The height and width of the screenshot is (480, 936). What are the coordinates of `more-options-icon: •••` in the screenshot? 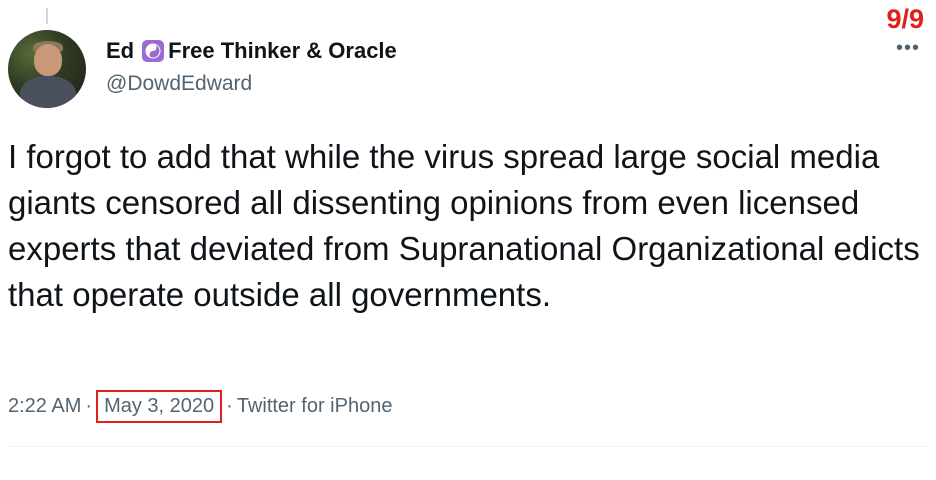 It's located at (908, 48).